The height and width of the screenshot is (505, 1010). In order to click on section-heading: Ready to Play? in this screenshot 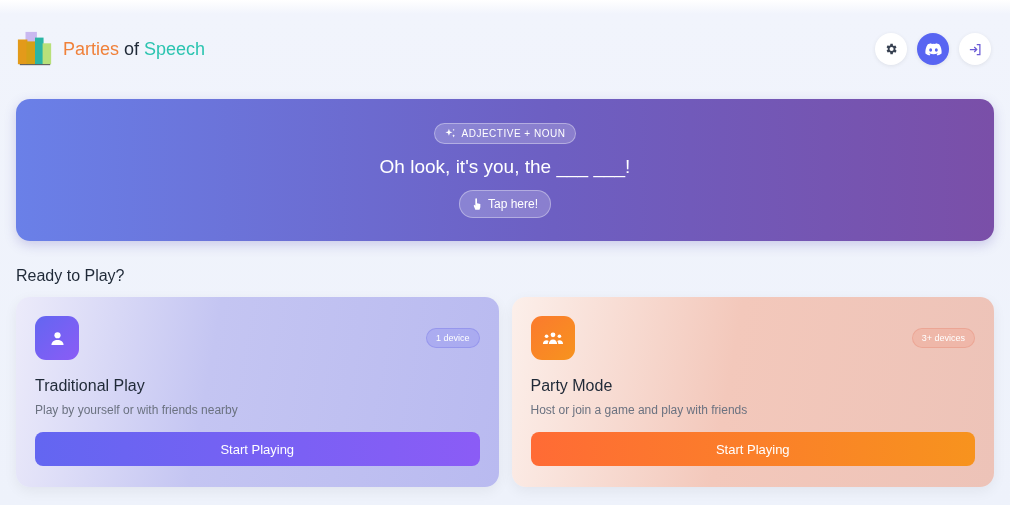, I will do `click(71, 276)`.